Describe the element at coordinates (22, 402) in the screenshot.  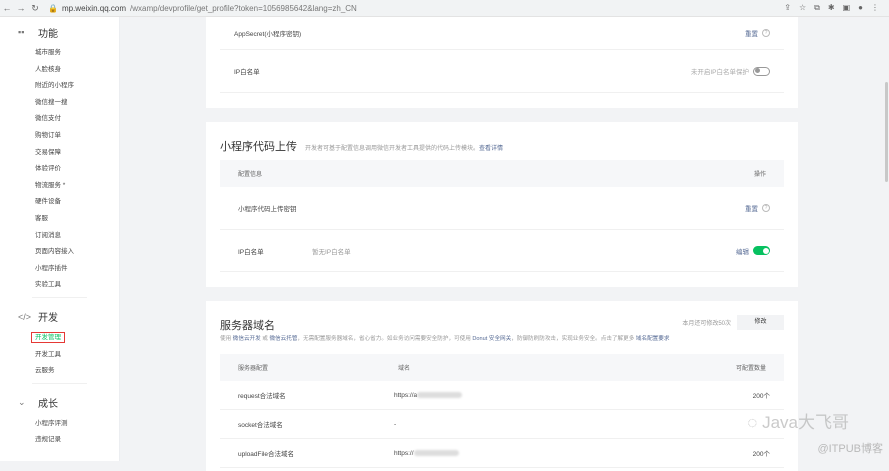
I see `chevron-down-icon: ⌄` at that location.